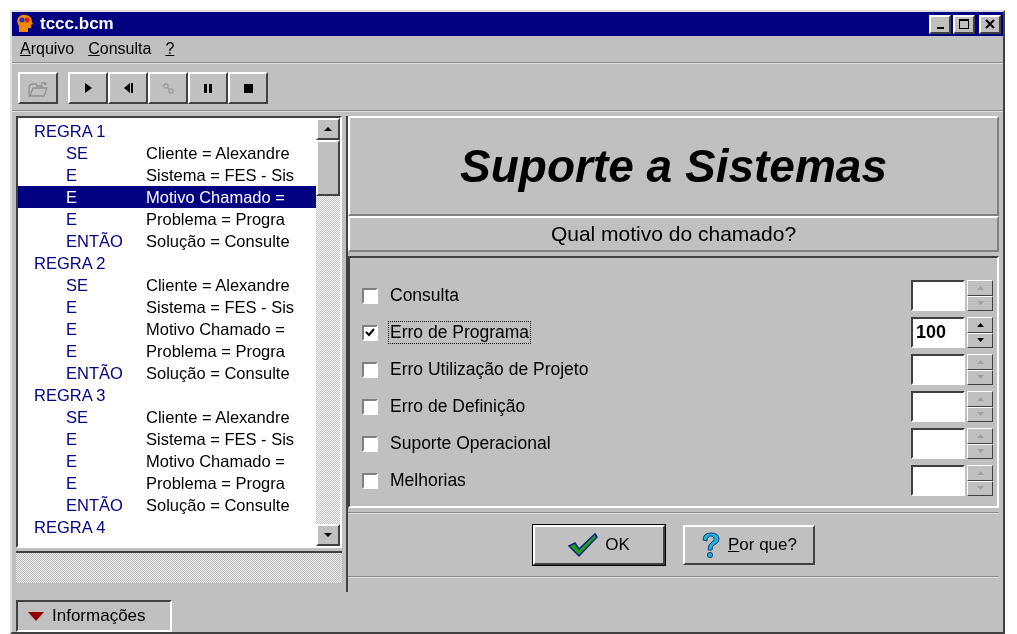  I want to click on option-label: Erro Utilização de Projeto, so click(489, 369).